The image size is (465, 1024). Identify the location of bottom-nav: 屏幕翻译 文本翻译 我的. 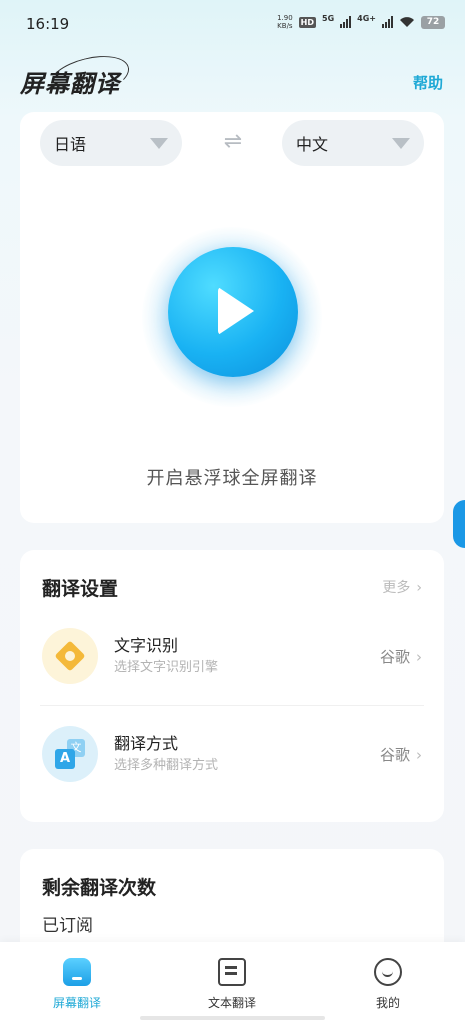
(232, 983).